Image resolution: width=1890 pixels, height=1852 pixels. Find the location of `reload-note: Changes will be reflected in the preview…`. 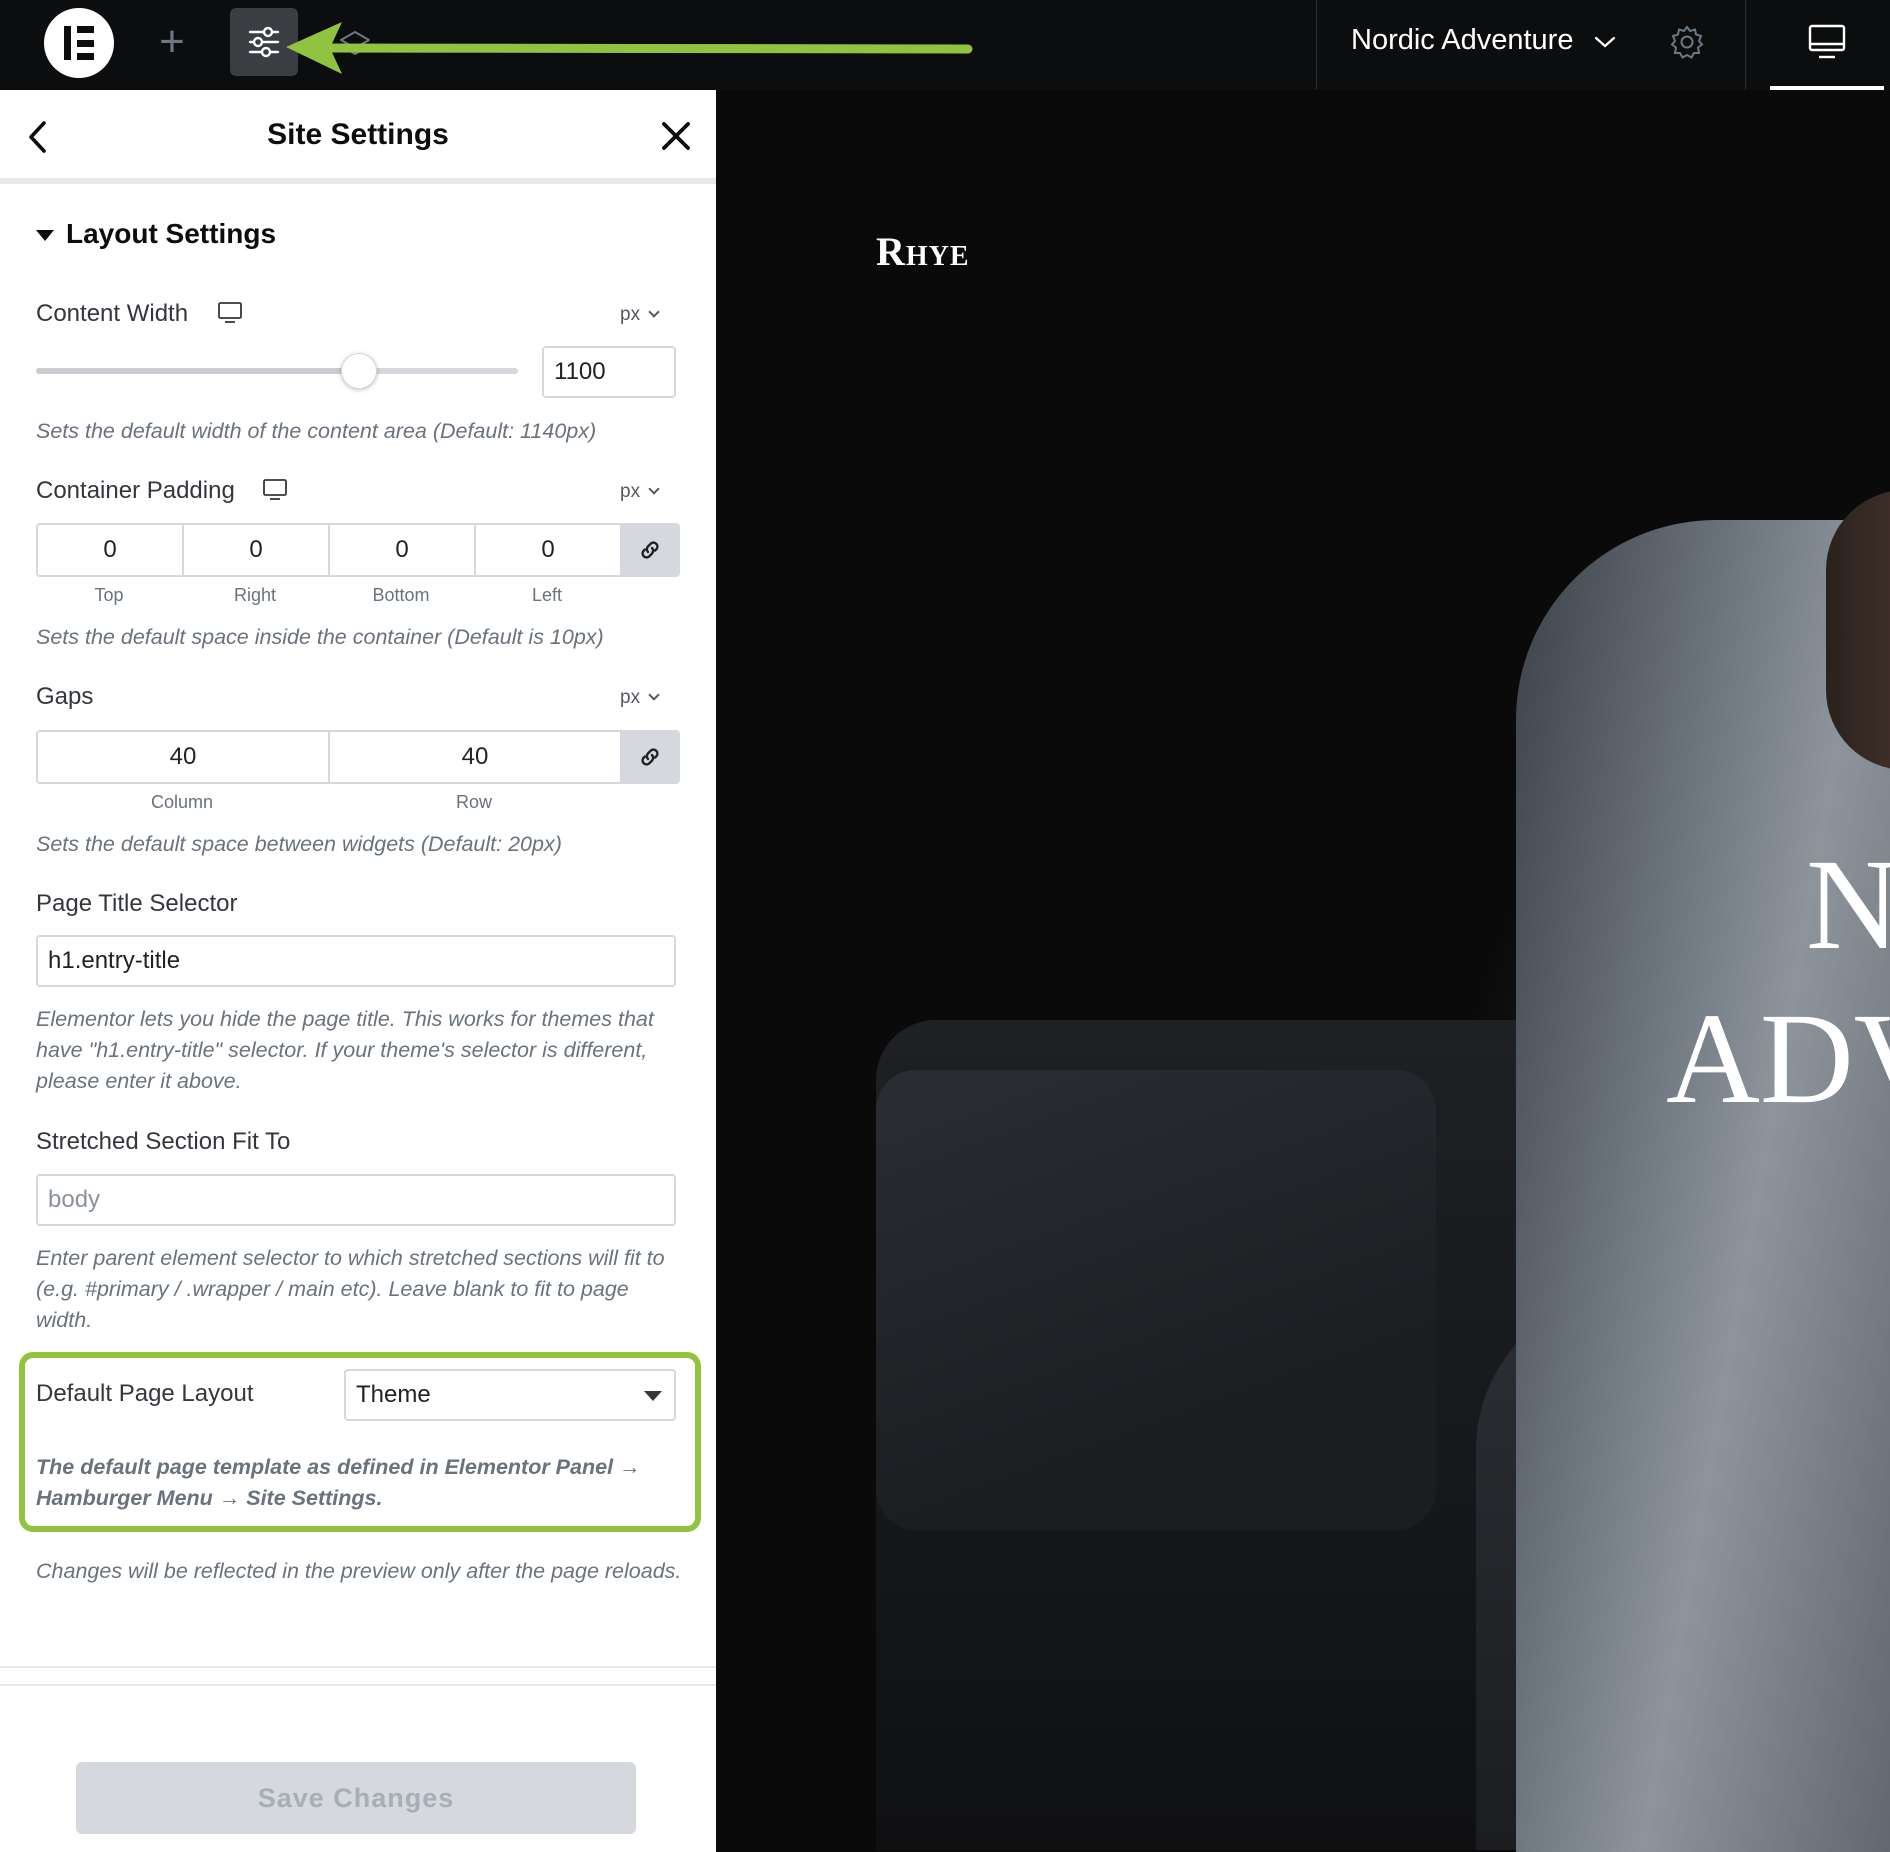

reload-note: Changes will be reflected in the preview… is located at coordinates (359, 1571).